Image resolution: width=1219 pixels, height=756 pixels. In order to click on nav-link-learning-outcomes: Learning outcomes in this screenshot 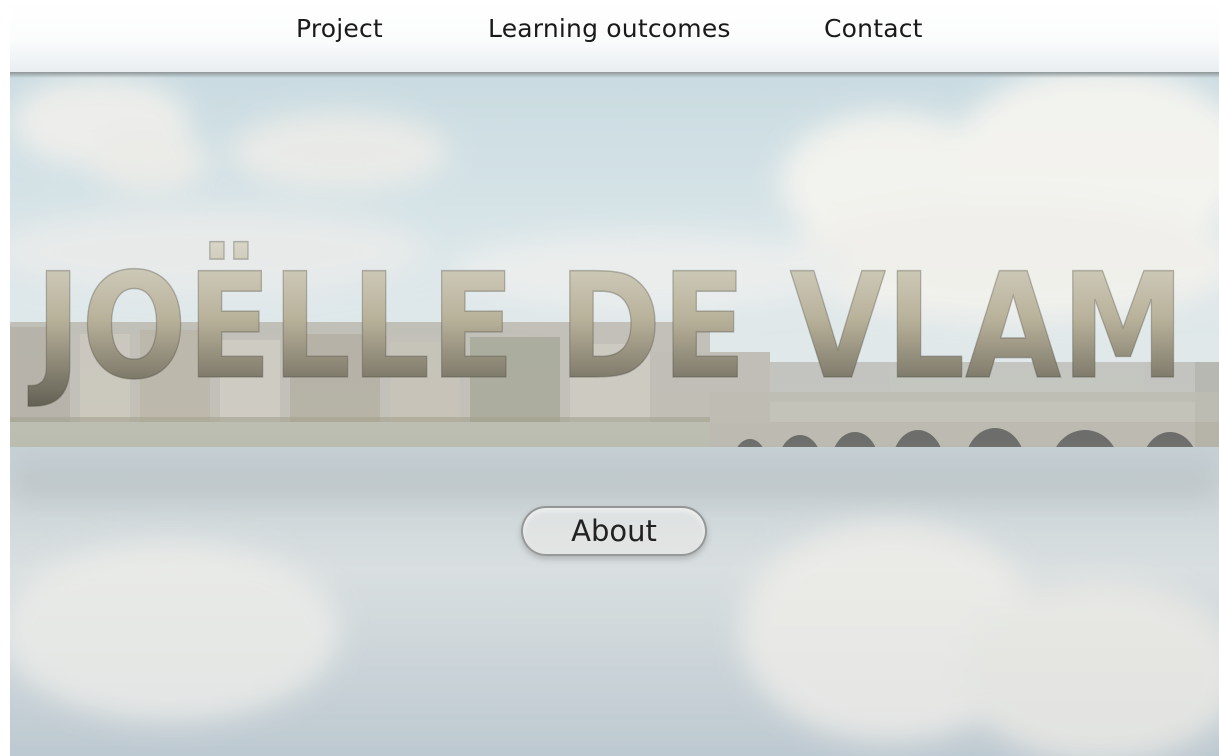, I will do `click(609, 28)`.